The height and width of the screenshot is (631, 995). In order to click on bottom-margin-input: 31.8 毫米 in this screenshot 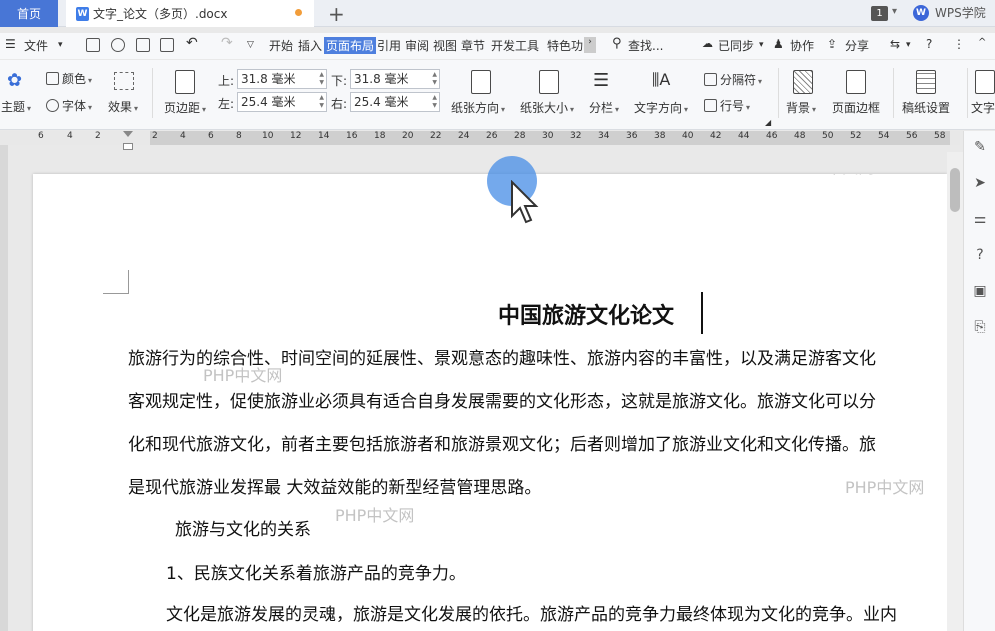, I will do `click(395, 79)`.